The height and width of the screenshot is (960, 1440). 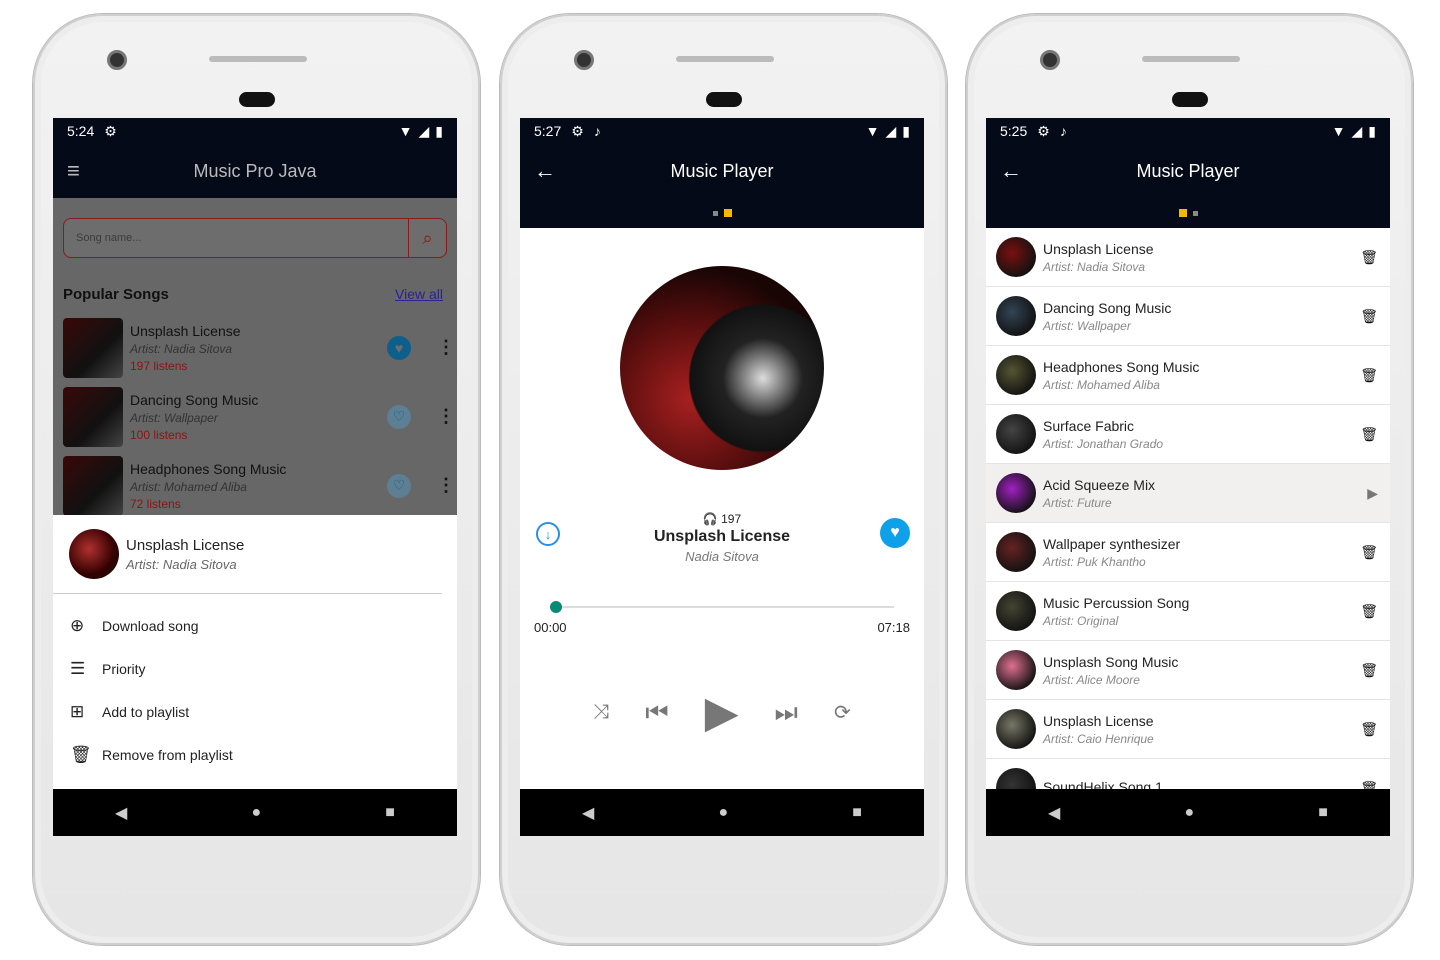 What do you see at coordinates (1188, 670) in the screenshot?
I see `playlist-item: Unsplash Song Music Artist: Alice Moore 🗑` at bounding box center [1188, 670].